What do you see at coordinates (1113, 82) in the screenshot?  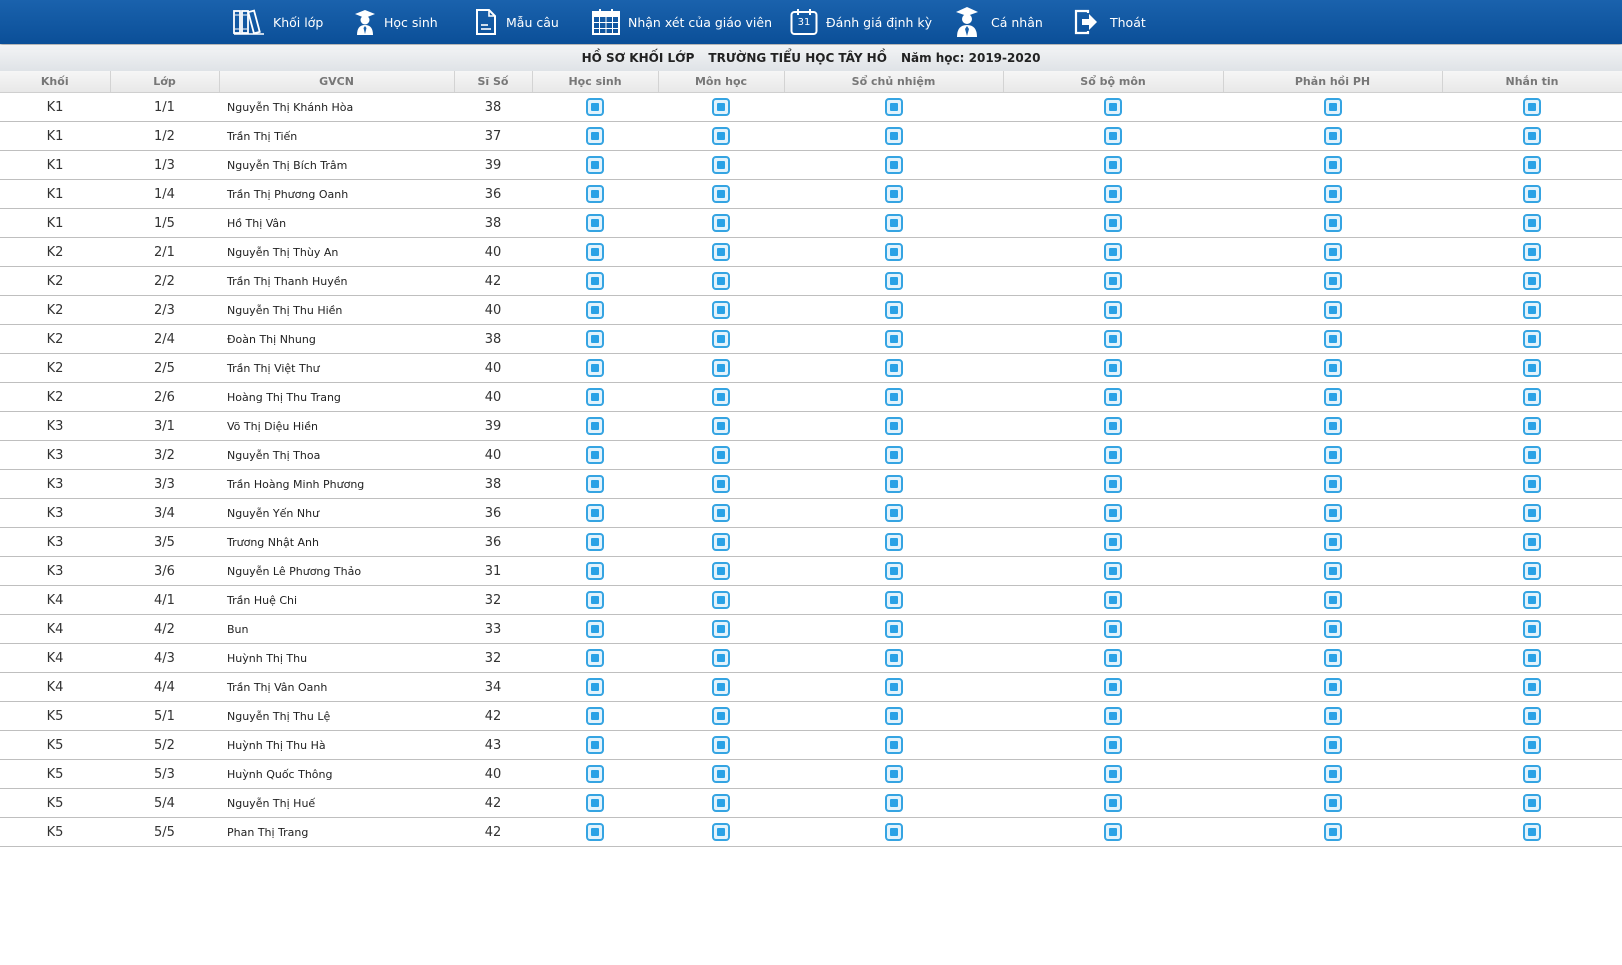 I see `column-header-so-bo-mon: Sổ bộ môn` at bounding box center [1113, 82].